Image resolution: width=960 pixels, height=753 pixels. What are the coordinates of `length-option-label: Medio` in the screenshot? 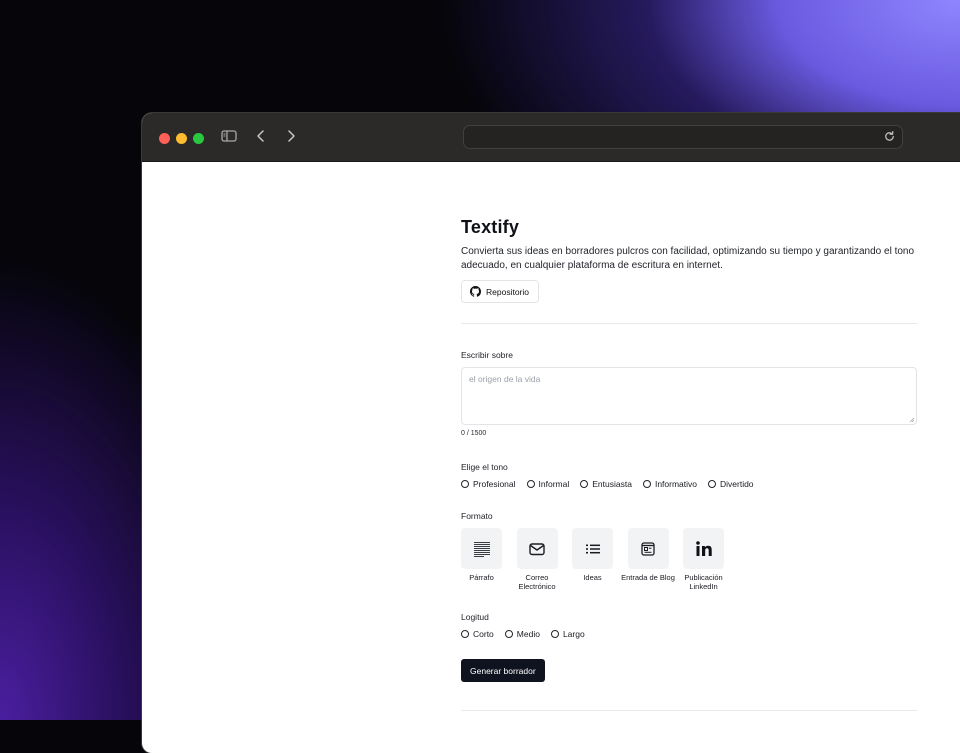 It's located at (528, 634).